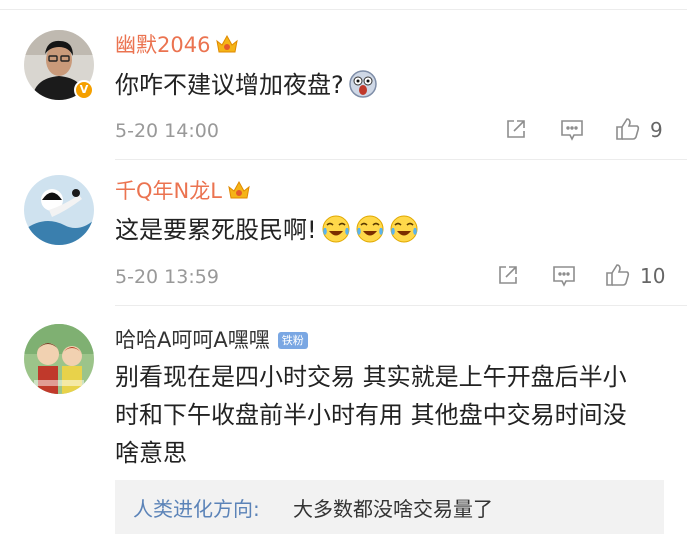 The image size is (687, 553). What do you see at coordinates (653, 276) in the screenshot?
I see `like-count: 10` at bounding box center [653, 276].